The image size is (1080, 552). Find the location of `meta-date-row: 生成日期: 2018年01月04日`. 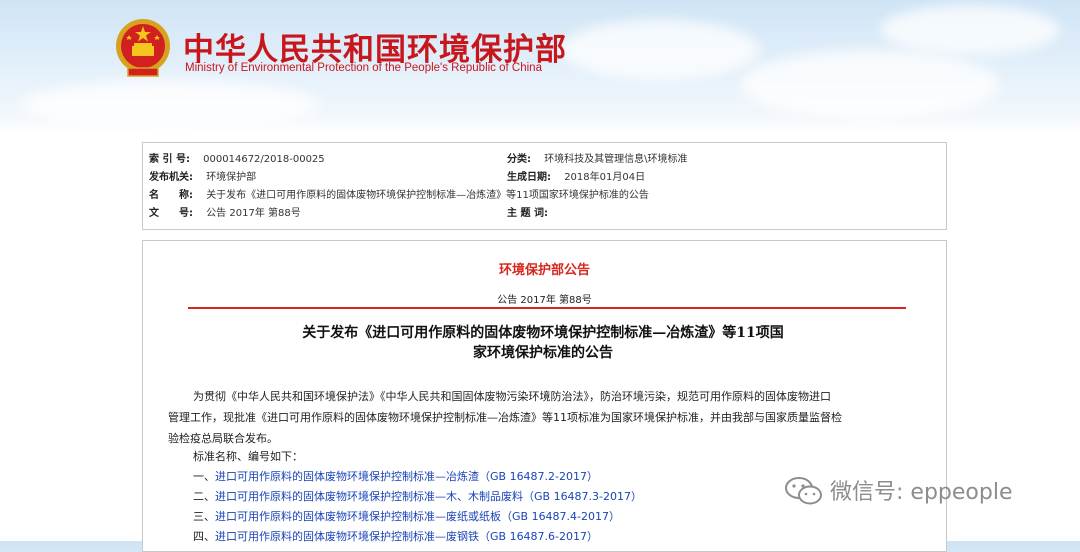

meta-date-row: 生成日期: 2018年01月04日 is located at coordinates (576, 178).